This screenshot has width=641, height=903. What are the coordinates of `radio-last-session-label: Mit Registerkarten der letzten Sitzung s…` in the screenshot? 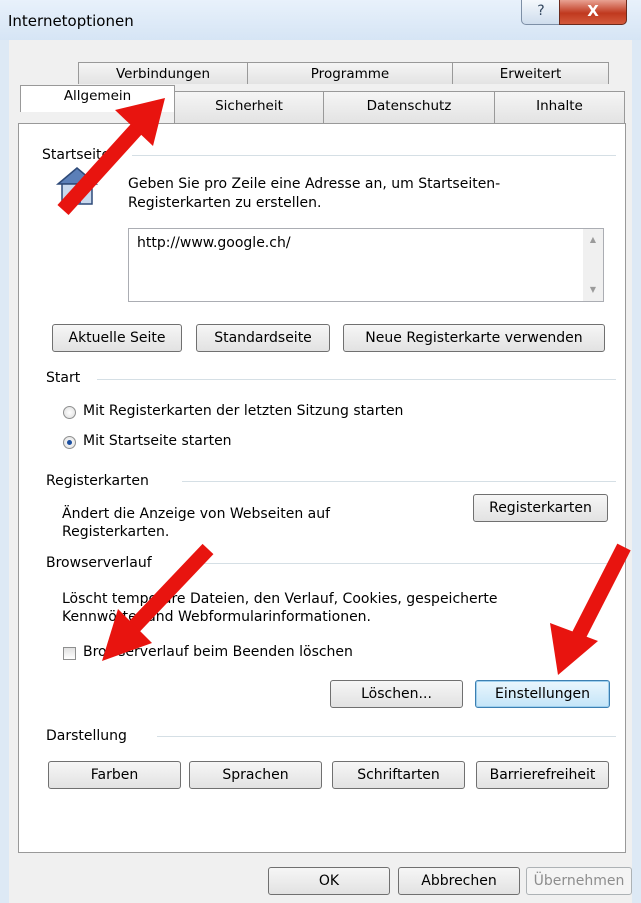 It's located at (243, 411).